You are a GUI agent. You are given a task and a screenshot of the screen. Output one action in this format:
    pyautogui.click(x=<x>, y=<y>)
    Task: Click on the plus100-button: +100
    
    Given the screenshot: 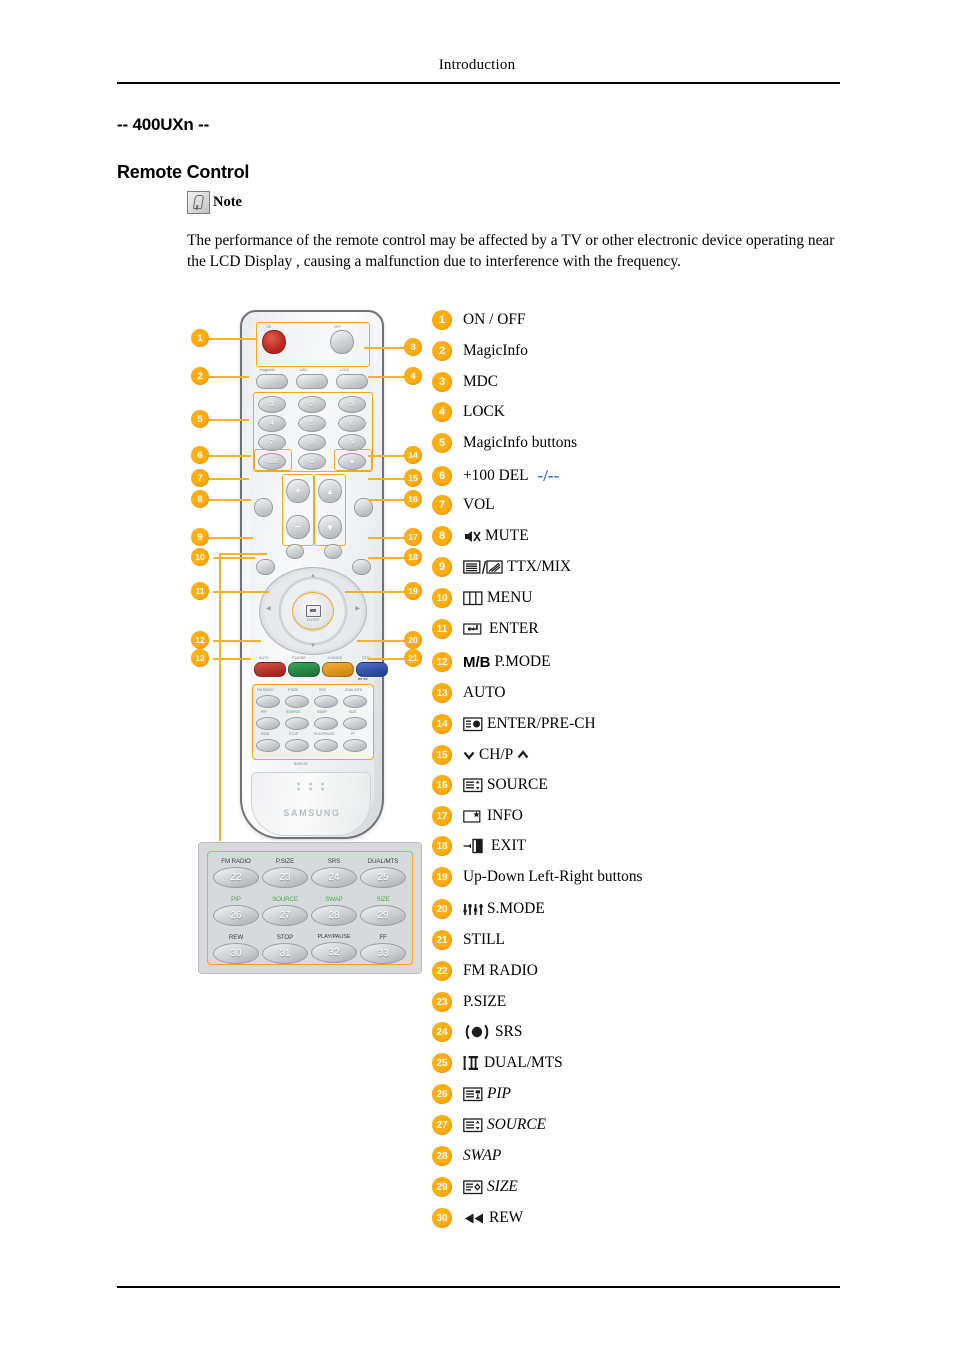 What is the action you would take?
    pyautogui.click(x=272, y=461)
    